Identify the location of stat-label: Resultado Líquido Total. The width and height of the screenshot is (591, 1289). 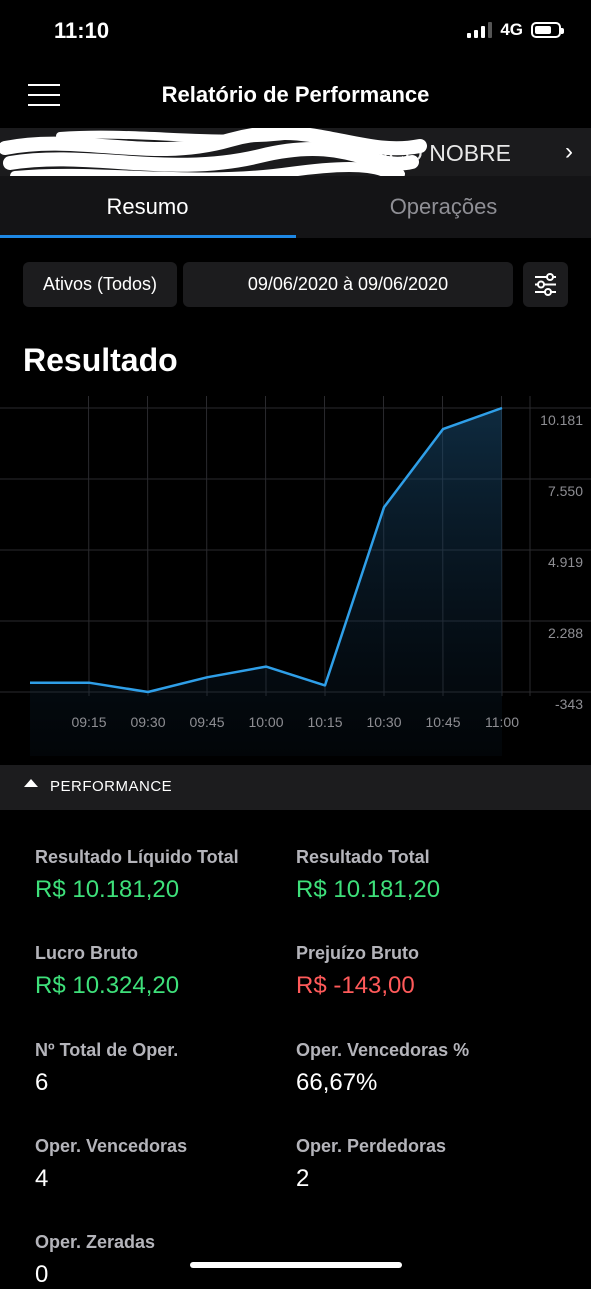
(137, 857).